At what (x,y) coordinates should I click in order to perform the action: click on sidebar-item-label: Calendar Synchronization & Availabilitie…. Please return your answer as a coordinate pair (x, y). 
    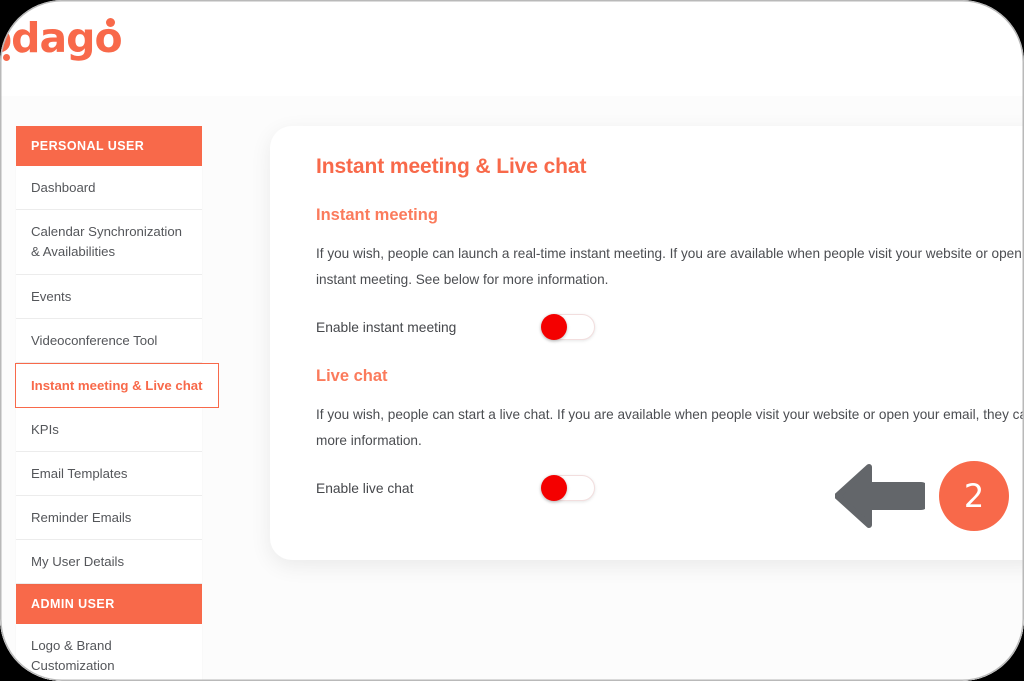
    Looking at the image, I should click on (107, 241).